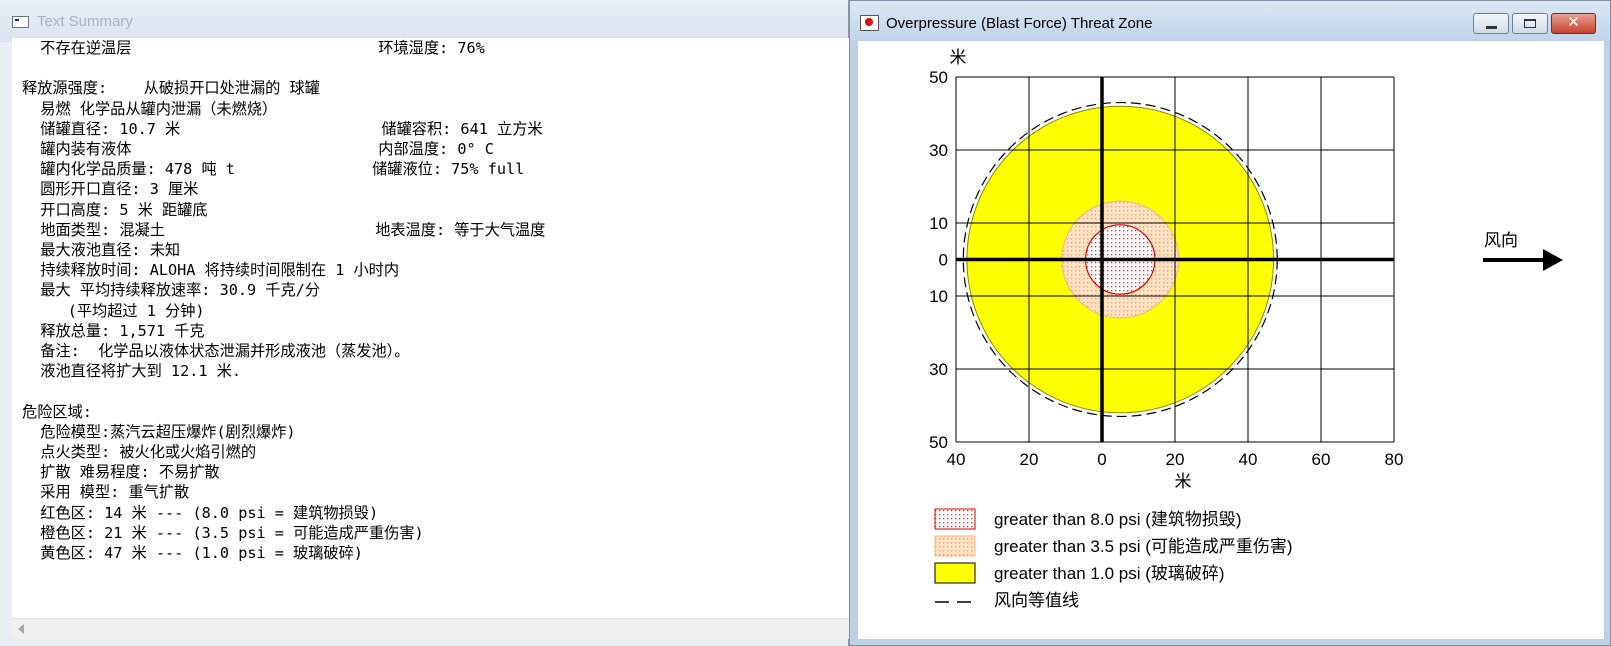 The width and height of the screenshot is (1611, 646). What do you see at coordinates (110, 189) in the screenshot?
I see `summary-line: 圆形开口直径: 3 厘米` at bounding box center [110, 189].